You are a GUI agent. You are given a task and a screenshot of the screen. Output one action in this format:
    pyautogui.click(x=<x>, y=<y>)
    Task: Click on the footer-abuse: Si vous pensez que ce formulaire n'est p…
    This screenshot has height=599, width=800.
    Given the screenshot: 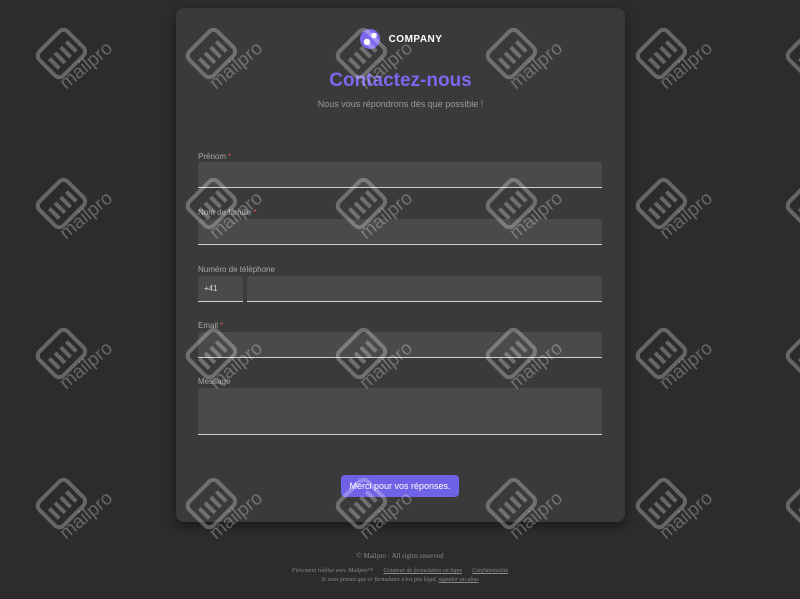 What is the action you would take?
    pyautogui.click(x=400, y=580)
    